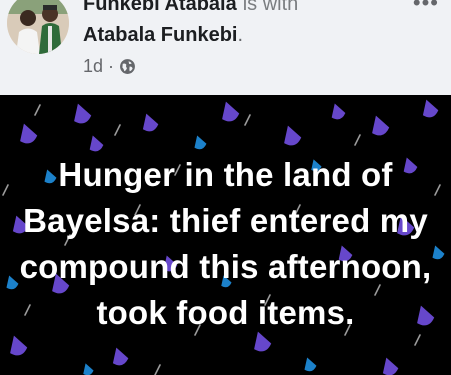  Describe the element at coordinates (240, 35) in the screenshot. I see `tag-end: .` at that location.